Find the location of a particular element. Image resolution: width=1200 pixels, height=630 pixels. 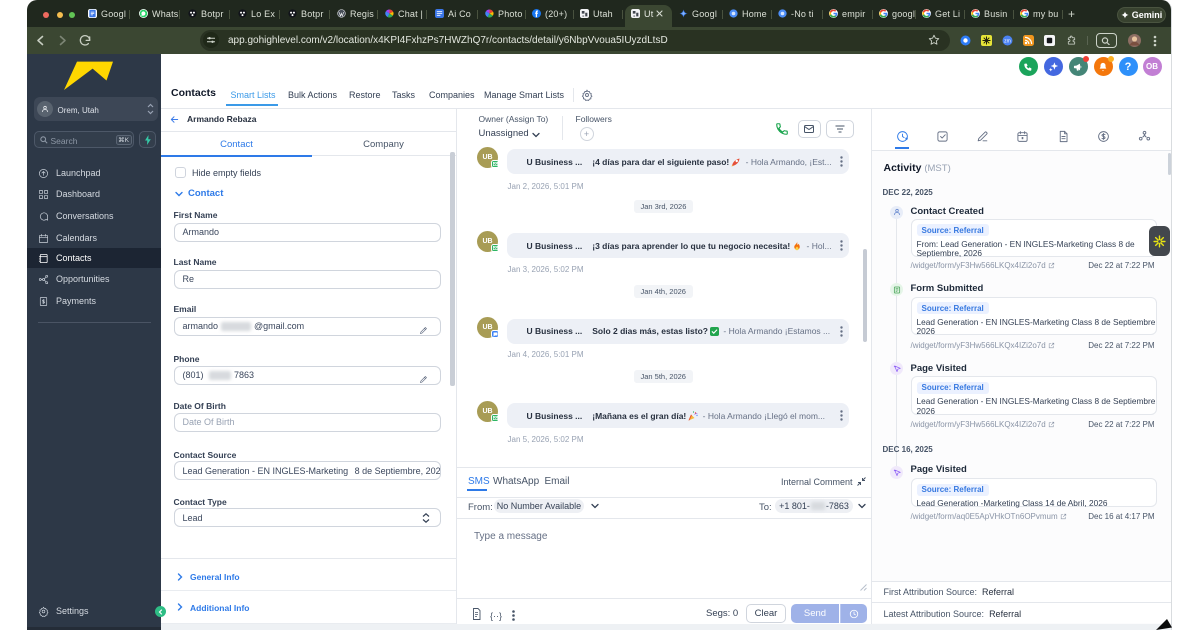

svg-text: zm is located at coordinates (1007, 42).